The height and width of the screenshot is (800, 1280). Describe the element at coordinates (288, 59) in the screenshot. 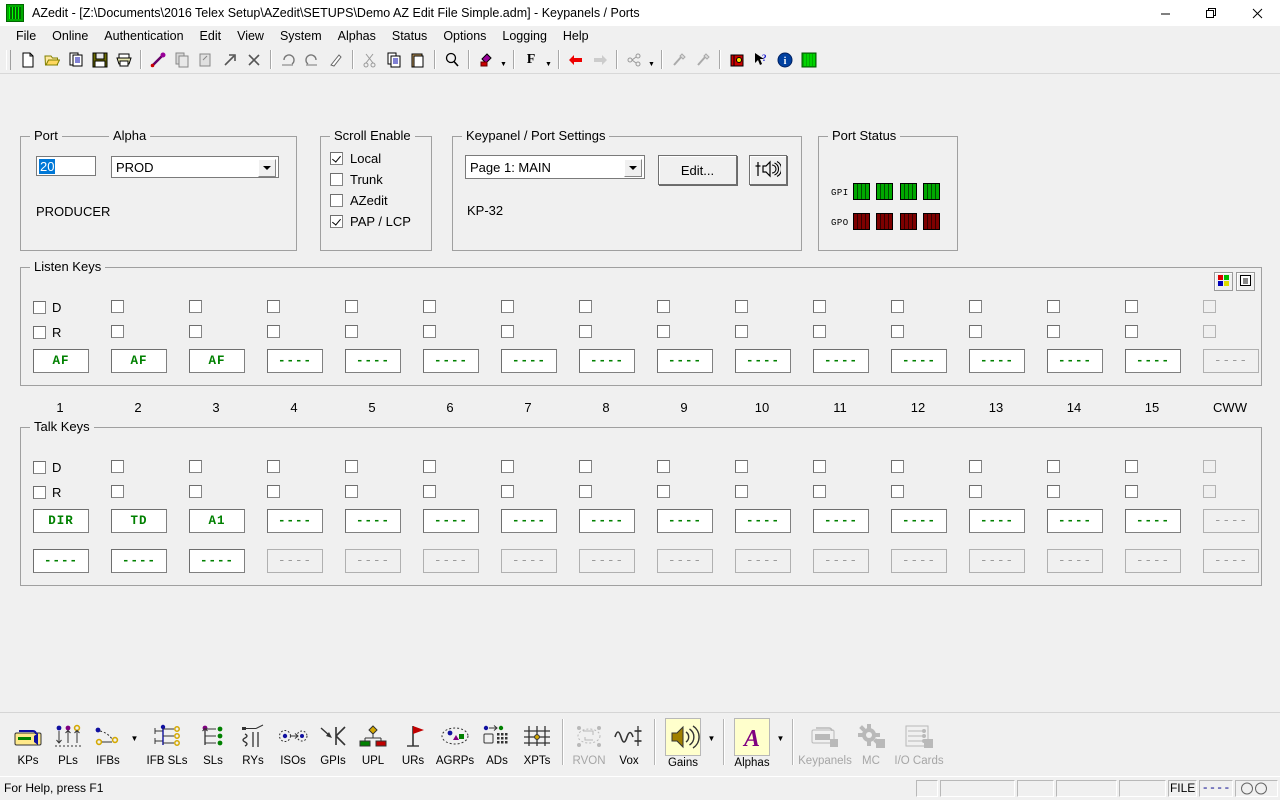

I see `undo-icon` at that location.